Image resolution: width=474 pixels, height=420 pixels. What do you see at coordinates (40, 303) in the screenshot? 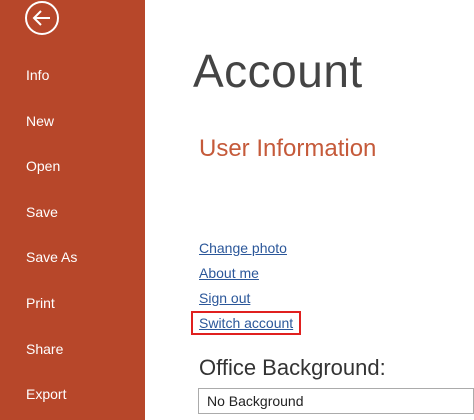
I see `sidebar-item-print: Print` at bounding box center [40, 303].